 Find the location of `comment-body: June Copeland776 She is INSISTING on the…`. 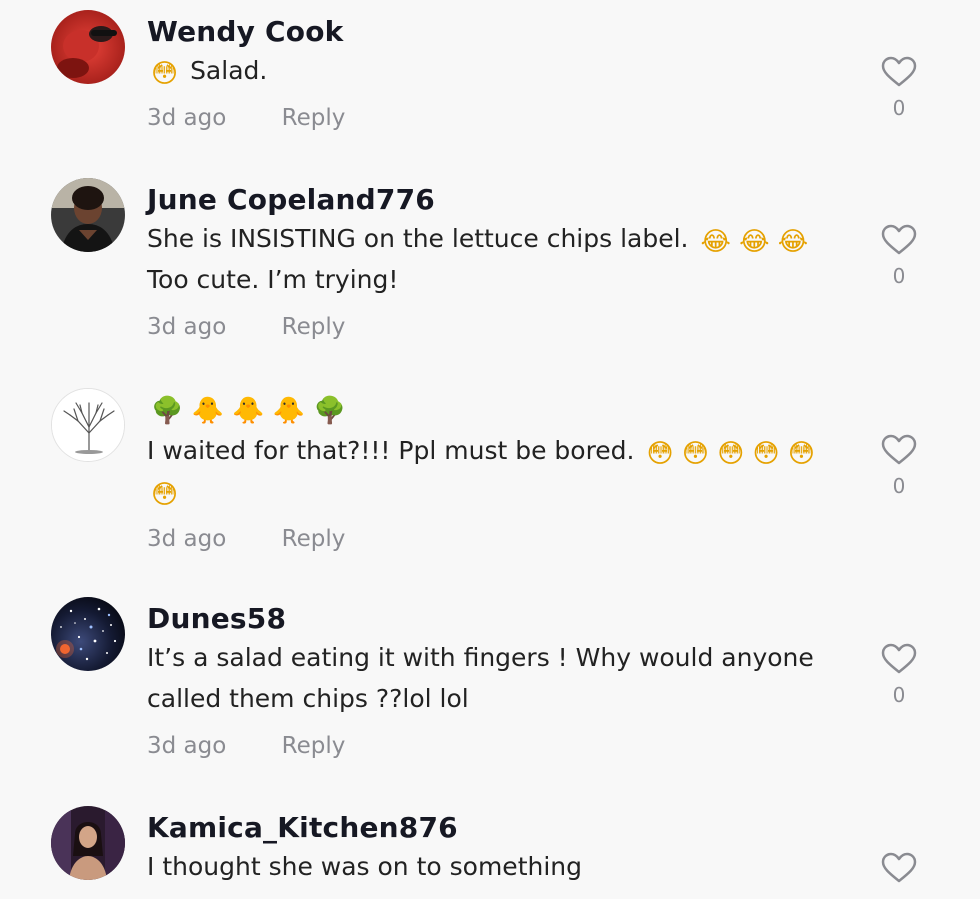

comment-body: June Copeland776 She is INSISTING on the… is located at coordinates (497, 262).